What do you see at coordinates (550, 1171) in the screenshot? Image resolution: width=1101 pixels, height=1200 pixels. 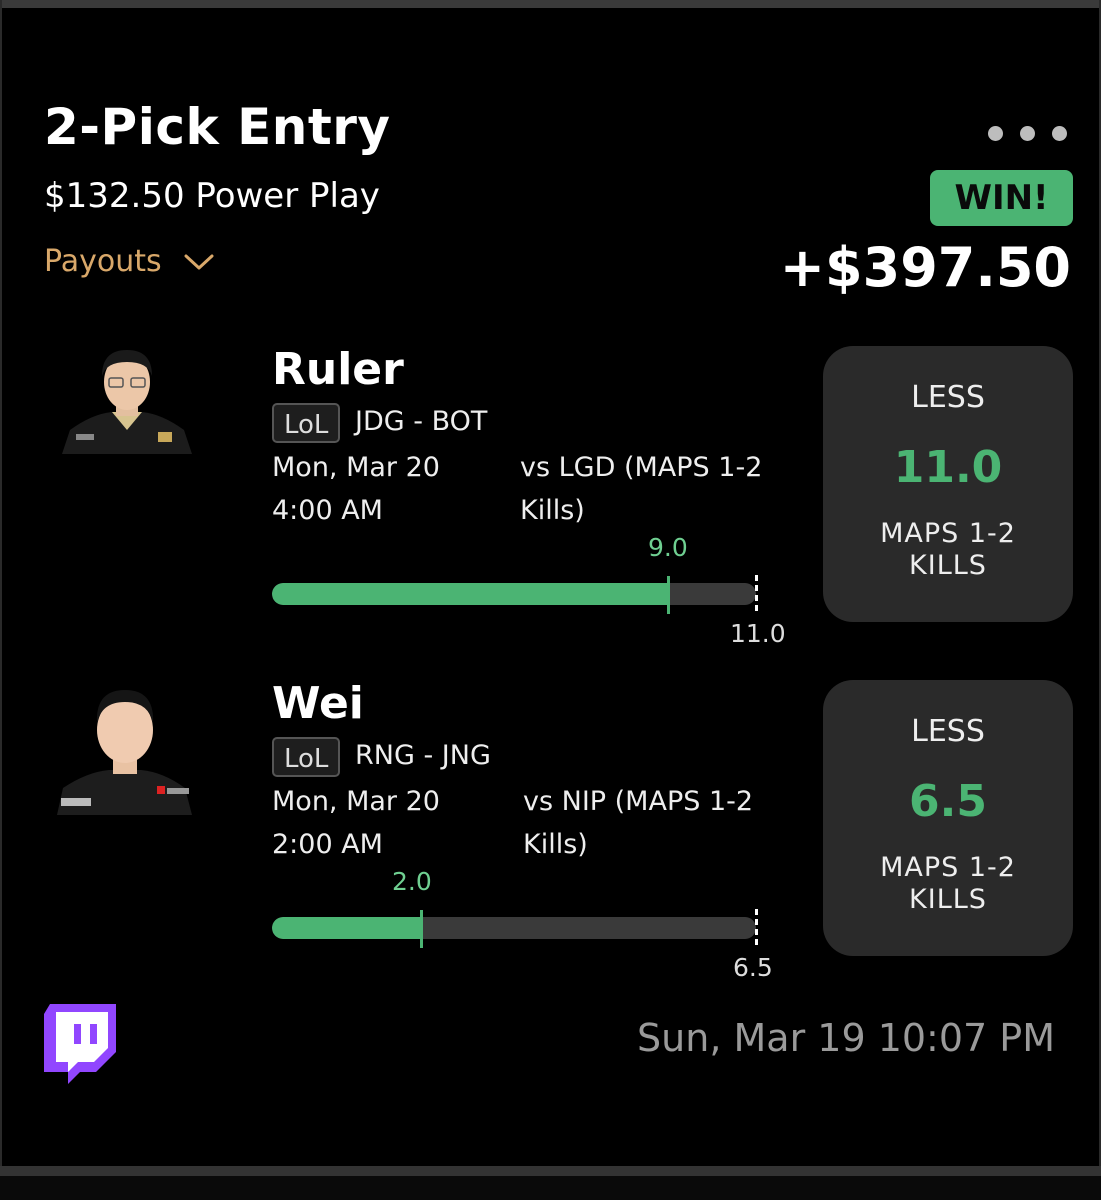 I see `bottom-border` at bounding box center [550, 1171].